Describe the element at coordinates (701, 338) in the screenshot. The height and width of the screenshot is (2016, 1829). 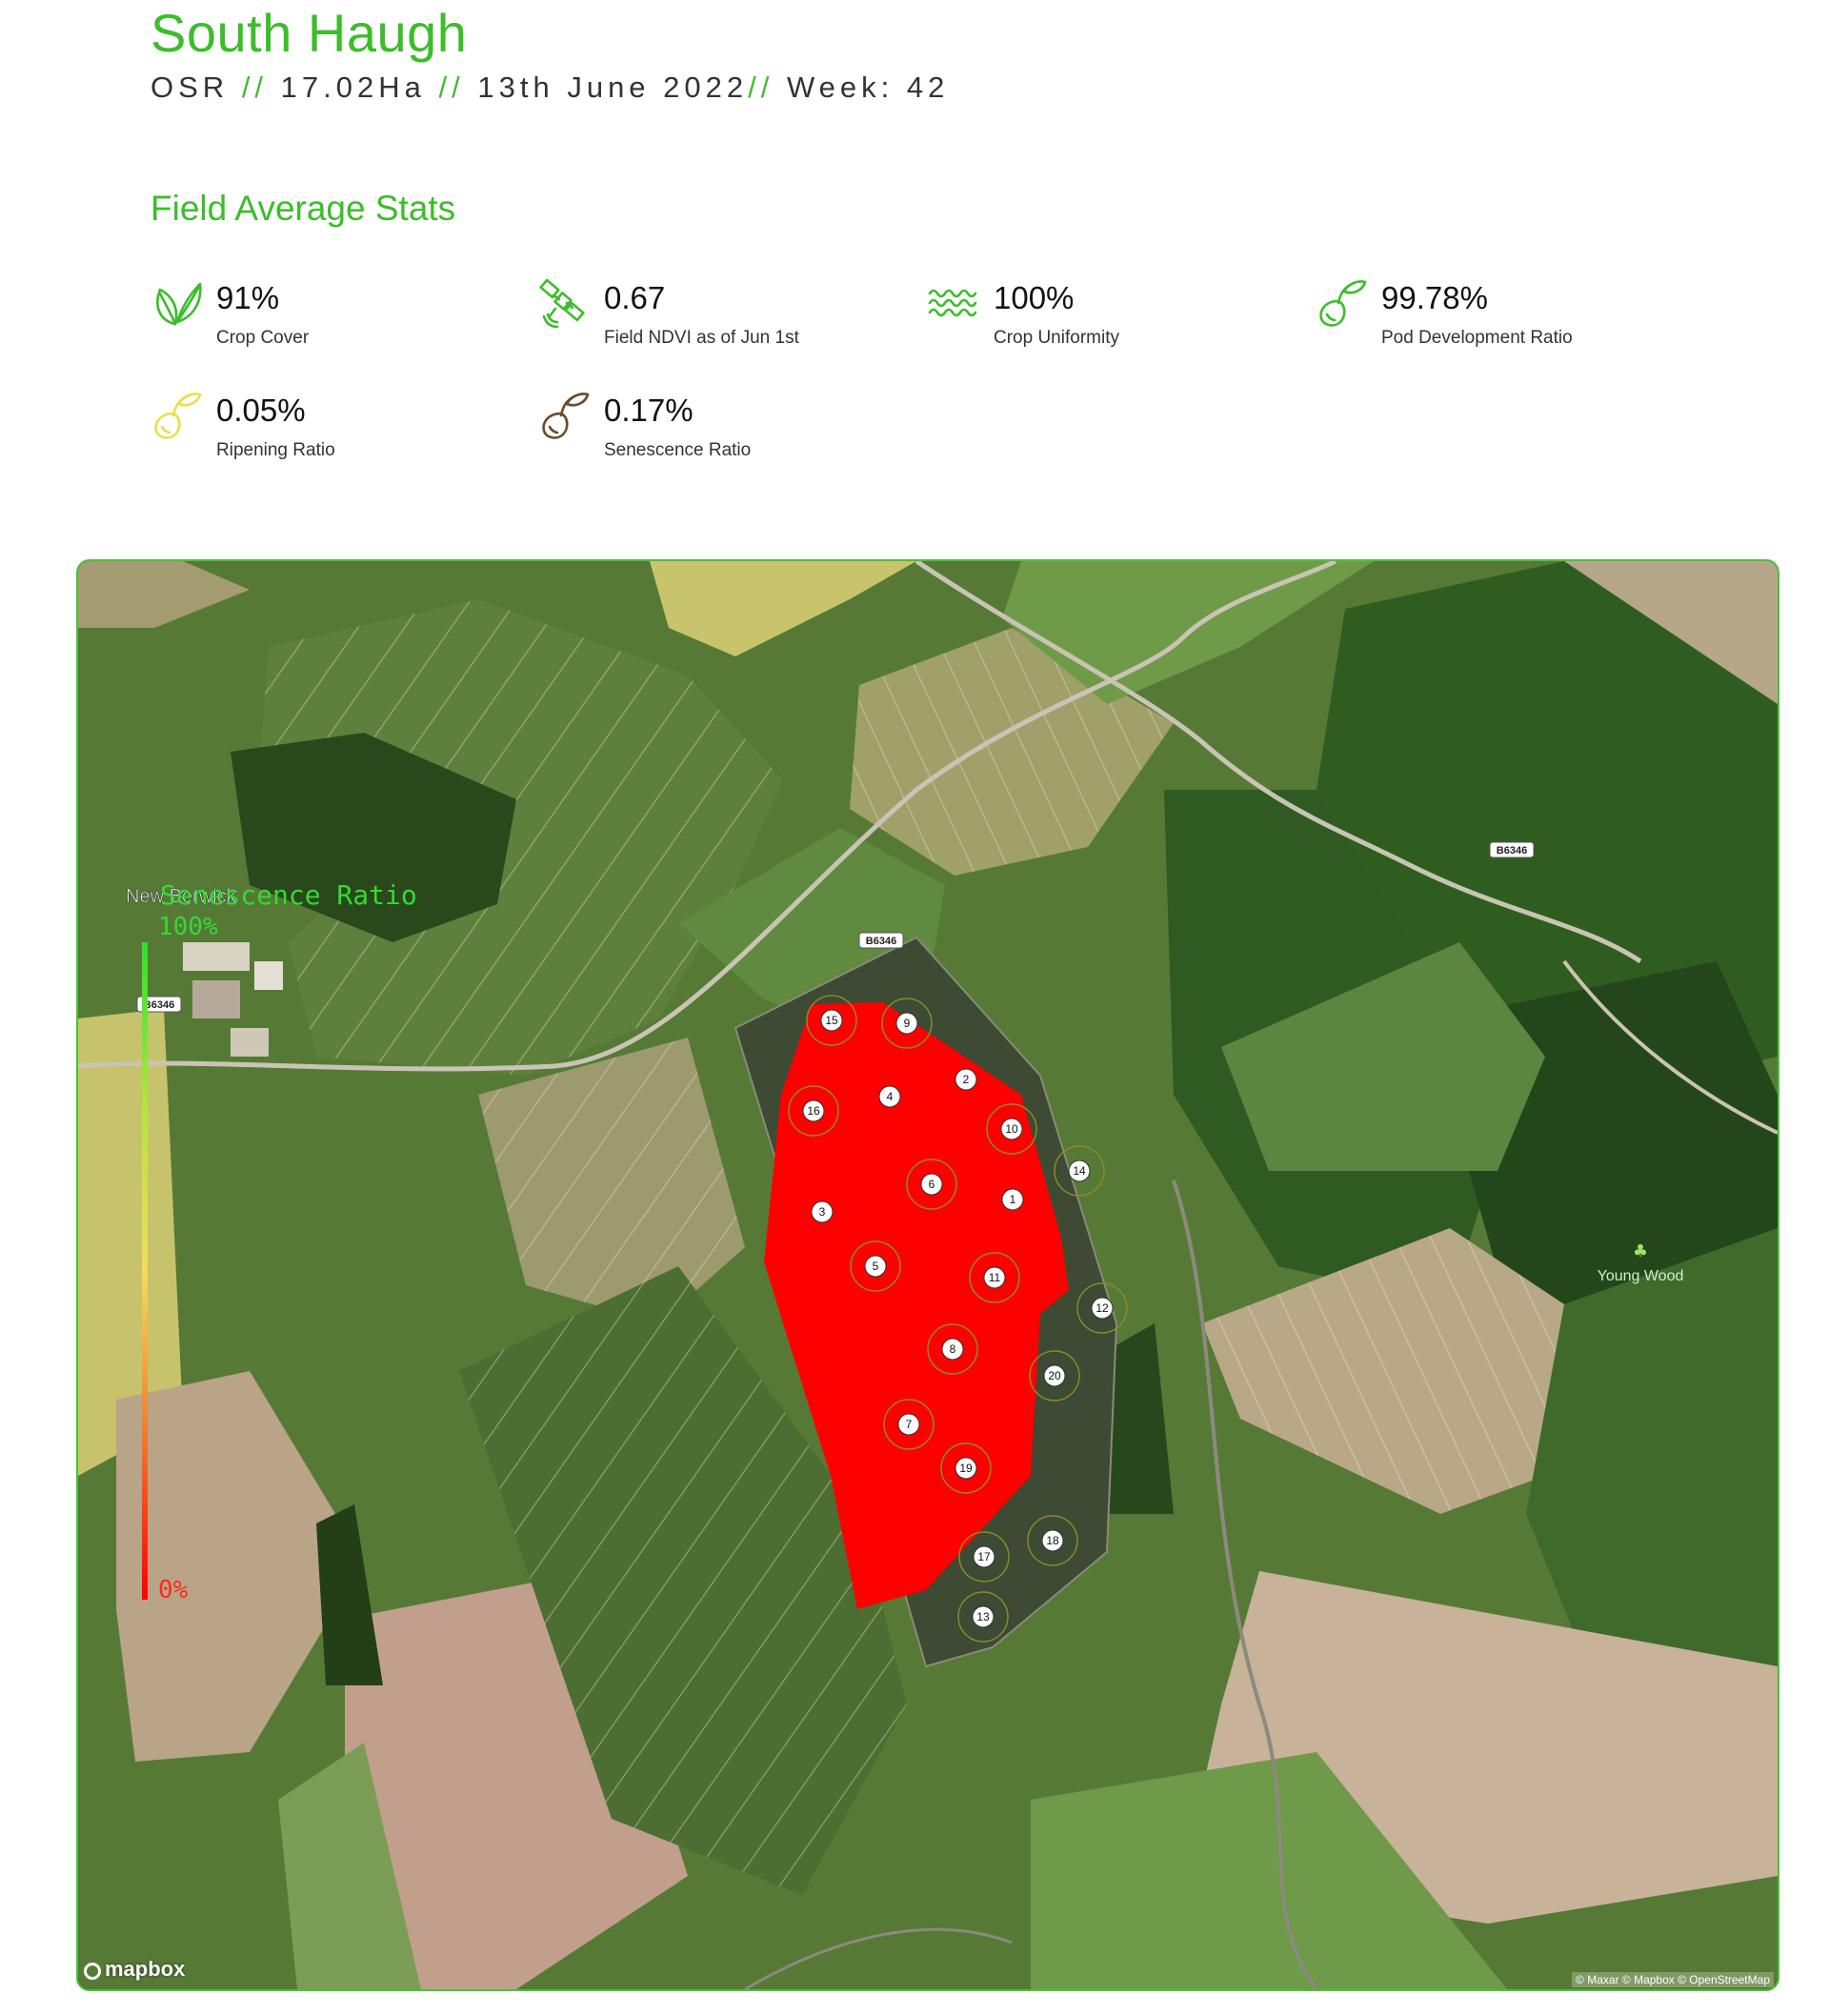
I see `stat-label: Field NDVI as of Jun 1st` at that location.